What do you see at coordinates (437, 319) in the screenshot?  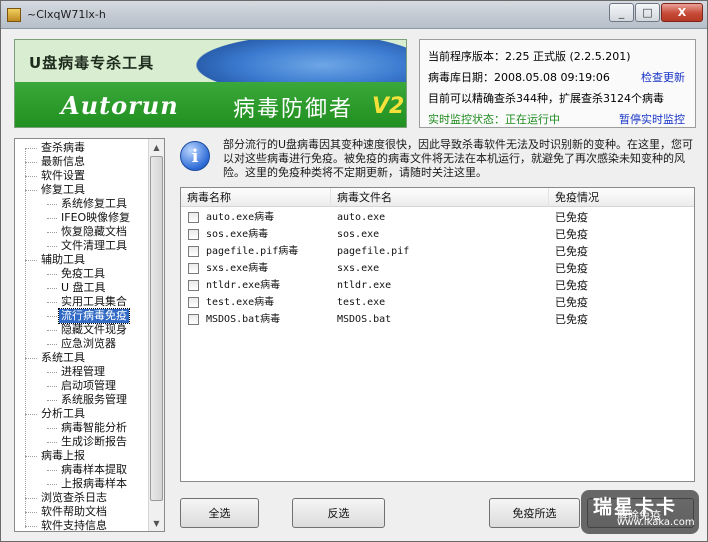 I see `table-row: MSDOS.bat病毒 MSDOS.bat 已免疫` at bounding box center [437, 319].